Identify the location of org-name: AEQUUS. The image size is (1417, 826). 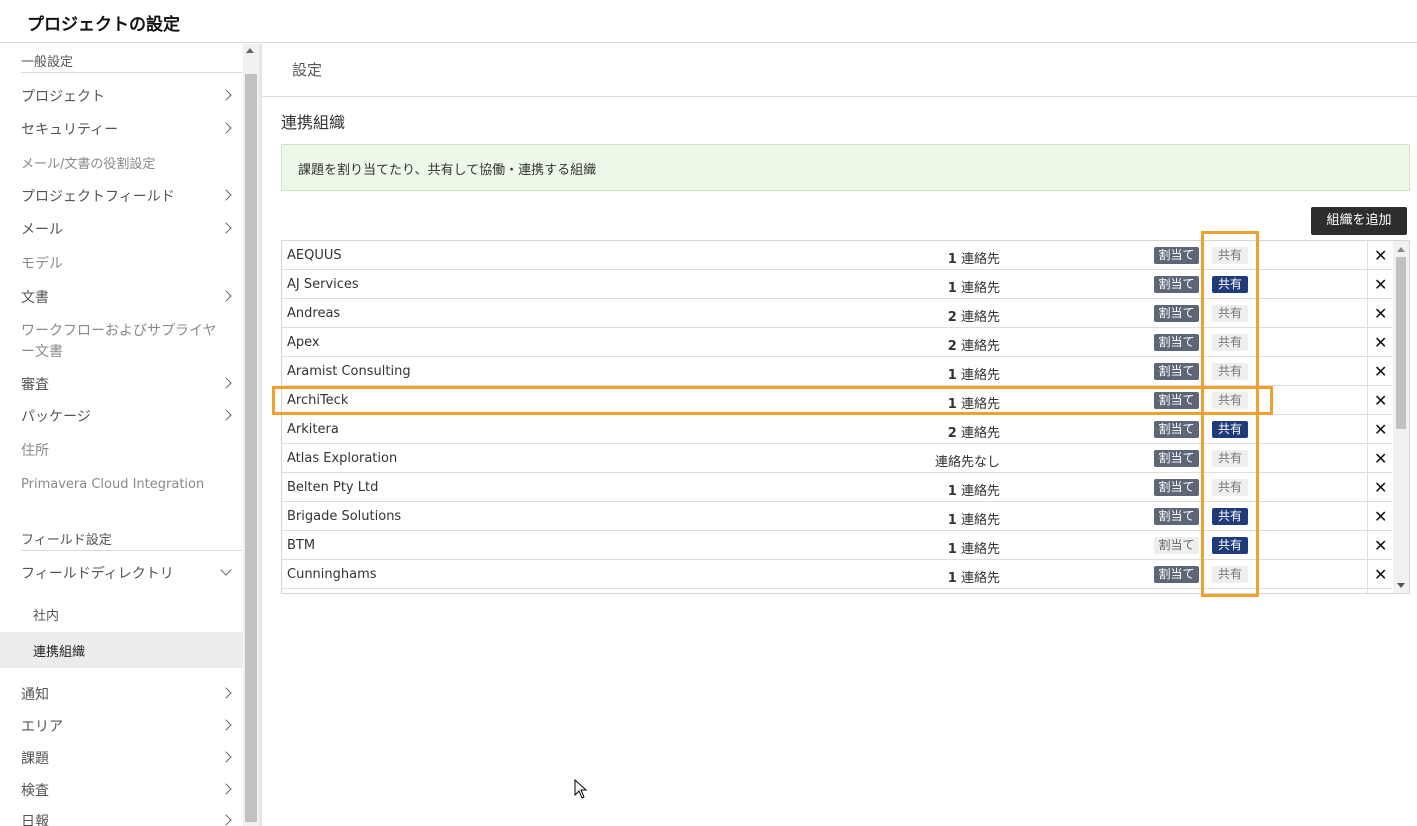
(314, 255).